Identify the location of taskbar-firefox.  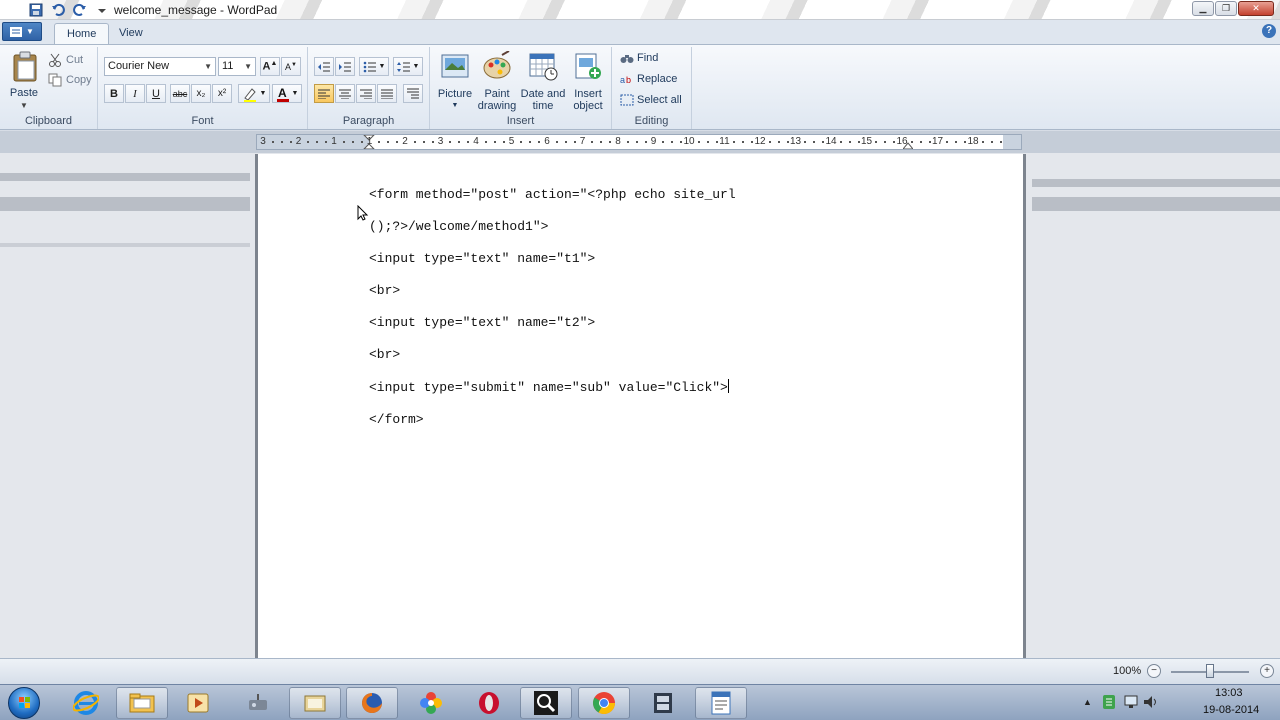
(372, 703).